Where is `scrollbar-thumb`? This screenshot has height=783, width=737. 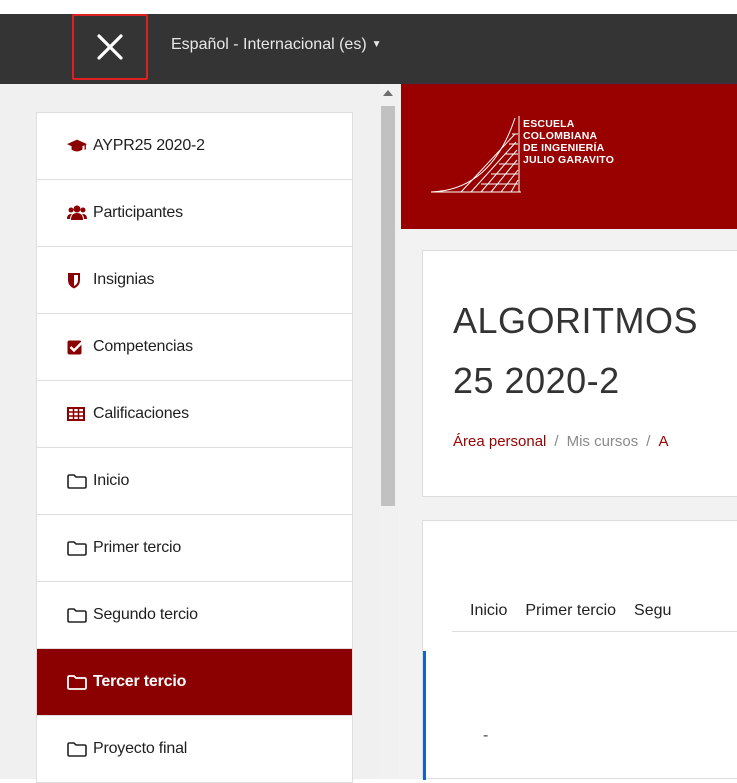 scrollbar-thumb is located at coordinates (388, 306).